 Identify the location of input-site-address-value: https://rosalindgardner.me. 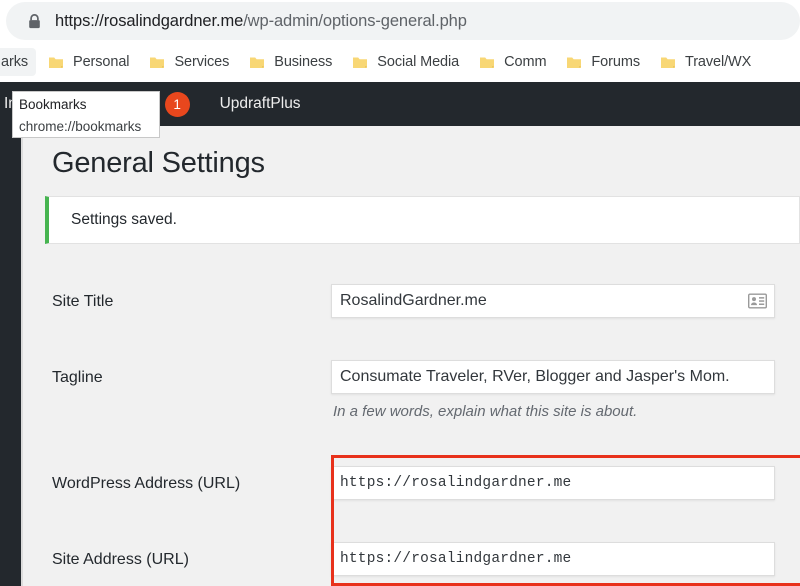
(456, 559).